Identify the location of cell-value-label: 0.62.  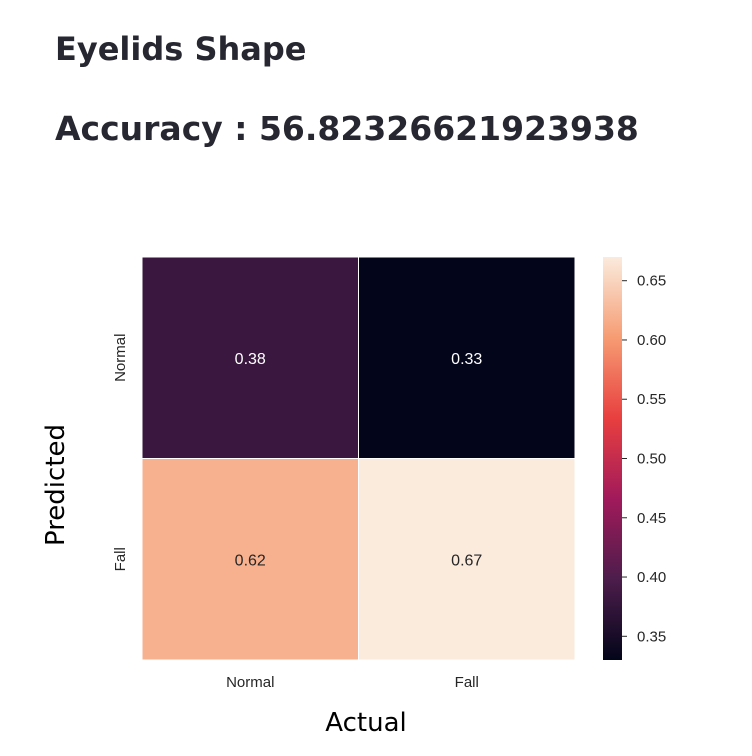
(250, 560).